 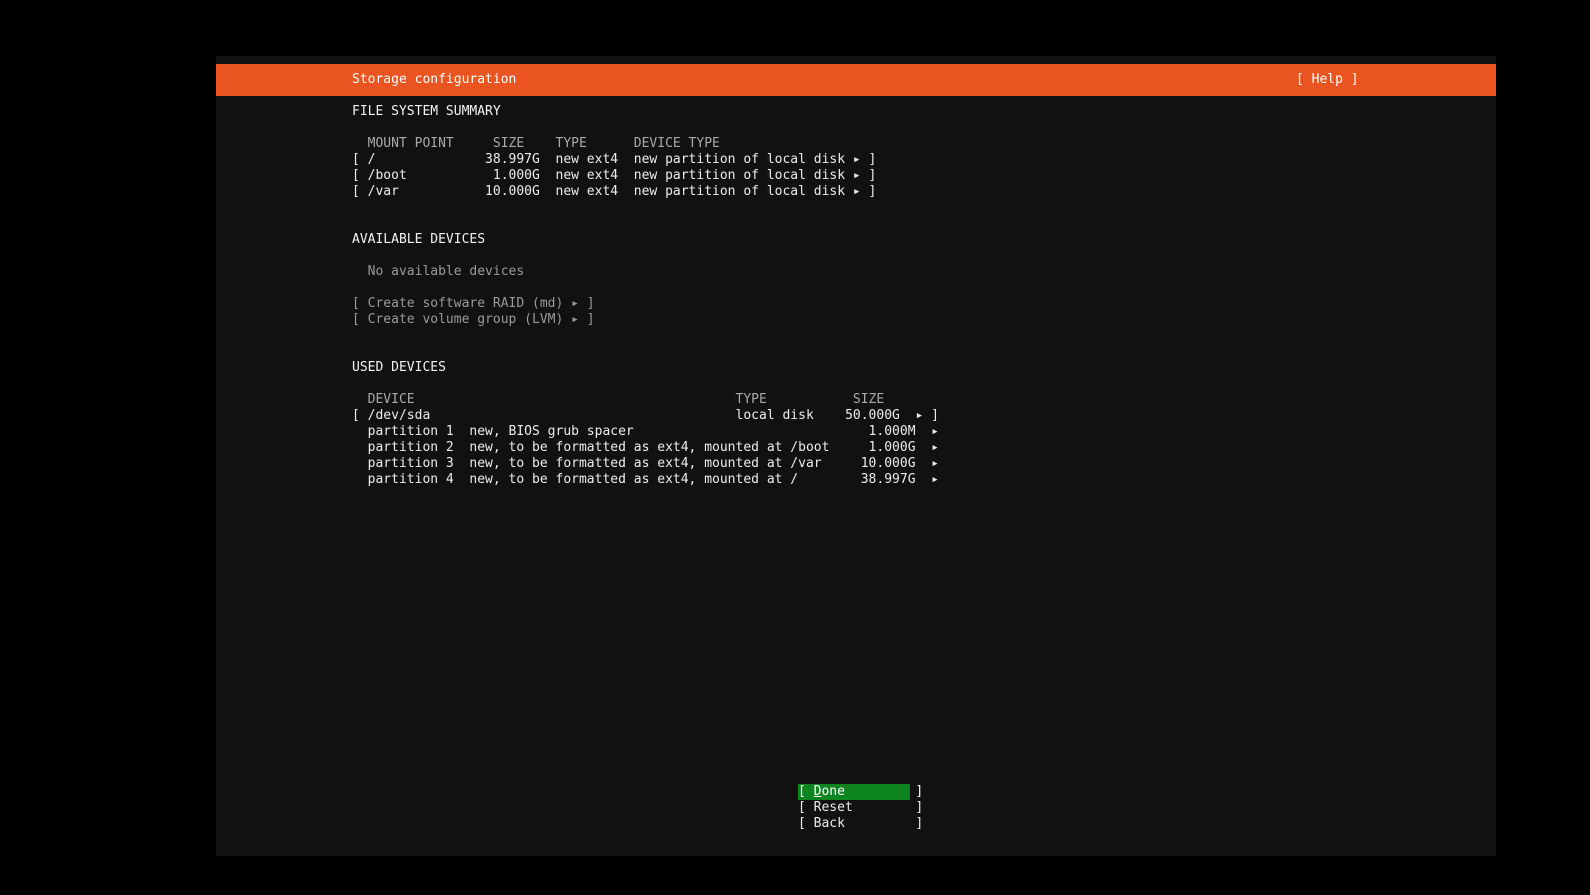 What do you see at coordinates (536, 143) in the screenshot?
I see `fs-summary-columns: MOUNT POINT SIZE TYPE DEVICE TYPE` at bounding box center [536, 143].